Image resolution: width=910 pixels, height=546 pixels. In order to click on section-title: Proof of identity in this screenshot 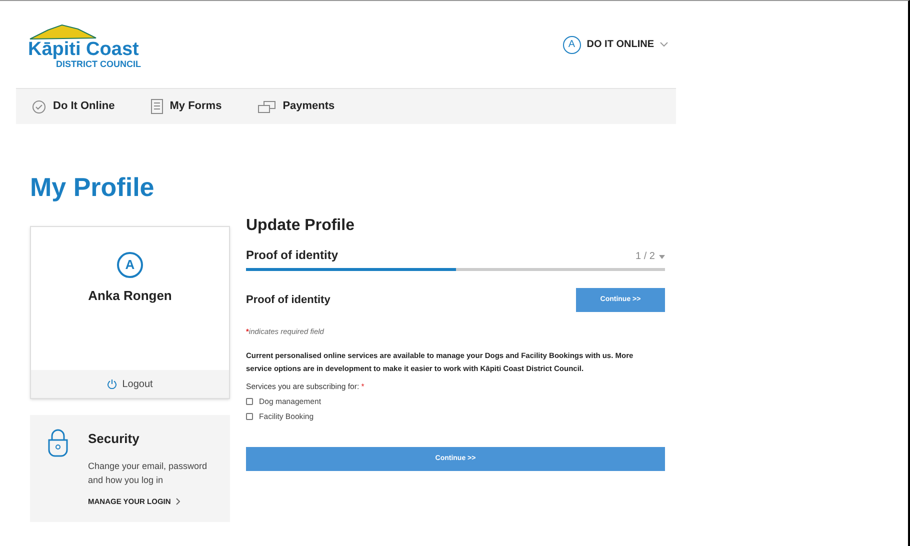, I will do `click(288, 300)`.